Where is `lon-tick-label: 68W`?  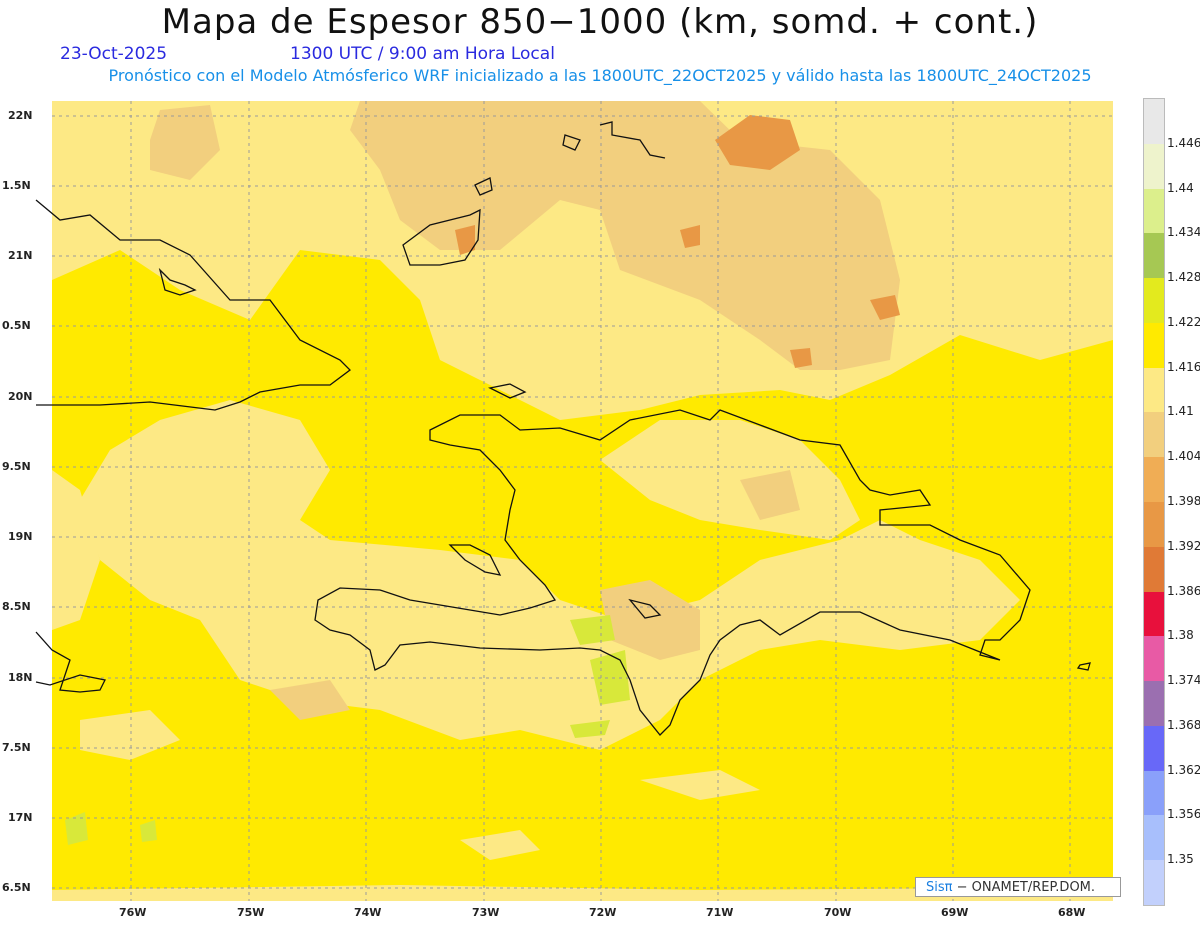
lon-tick-label: 68W is located at coordinates (1072, 912).